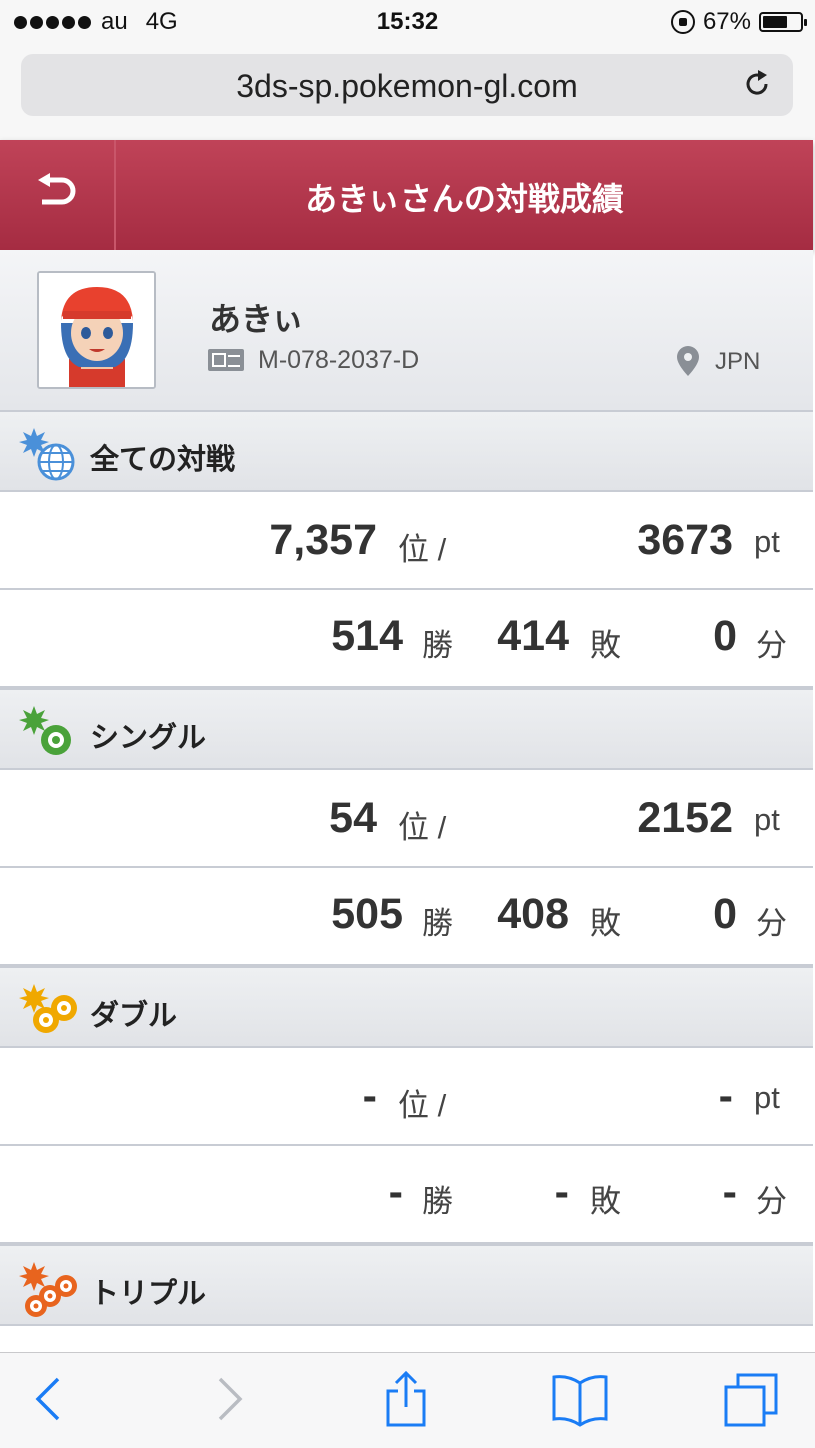 The width and height of the screenshot is (815, 1448). What do you see at coordinates (757, 84) in the screenshot?
I see `reload-icon` at bounding box center [757, 84].